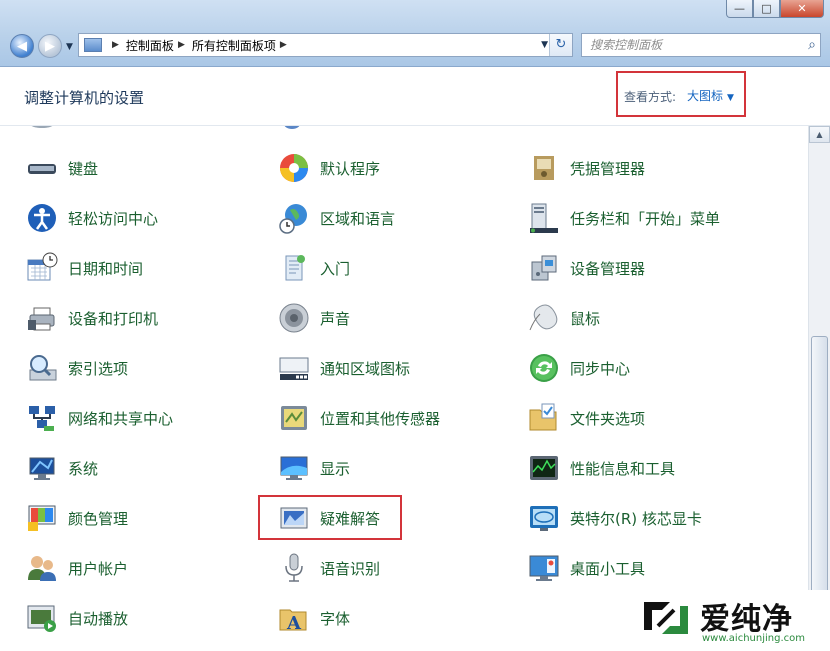  What do you see at coordinates (608, 268) in the screenshot?
I see `item-label: 设备管理器` at bounding box center [608, 268].